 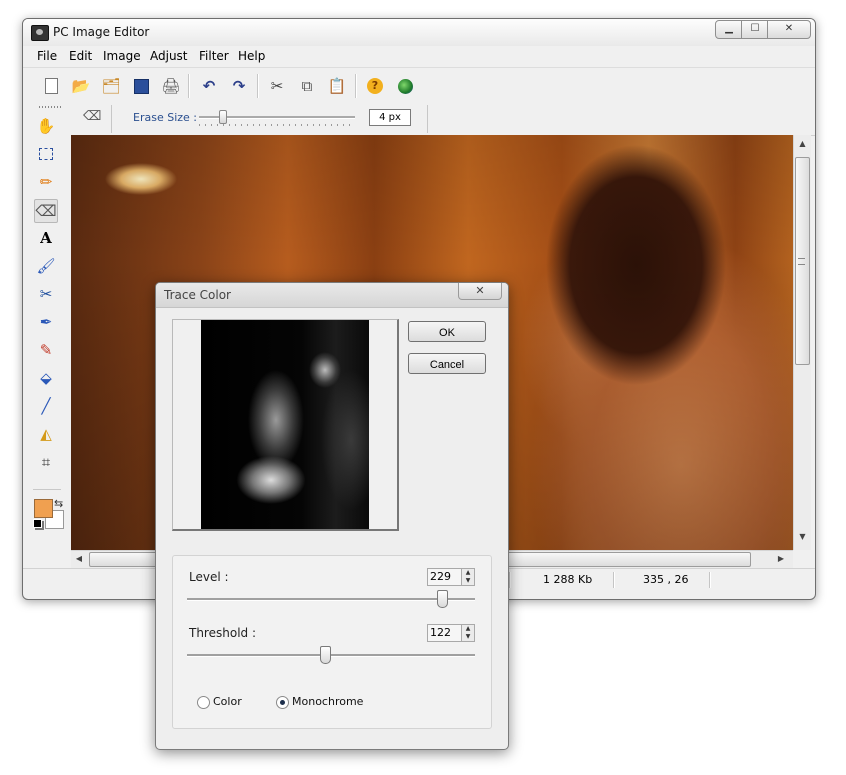 What do you see at coordinates (203, 702) in the screenshot?
I see `color-radio` at bounding box center [203, 702].